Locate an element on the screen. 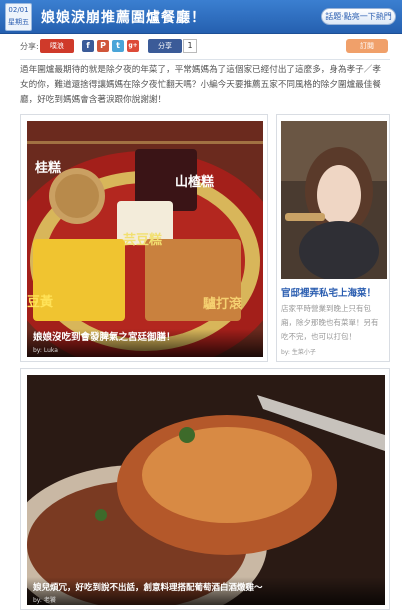 Image resolution: width=402 pixels, height=615 pixels. google-plus-icon: g+ is located at coordinates (133, 46).